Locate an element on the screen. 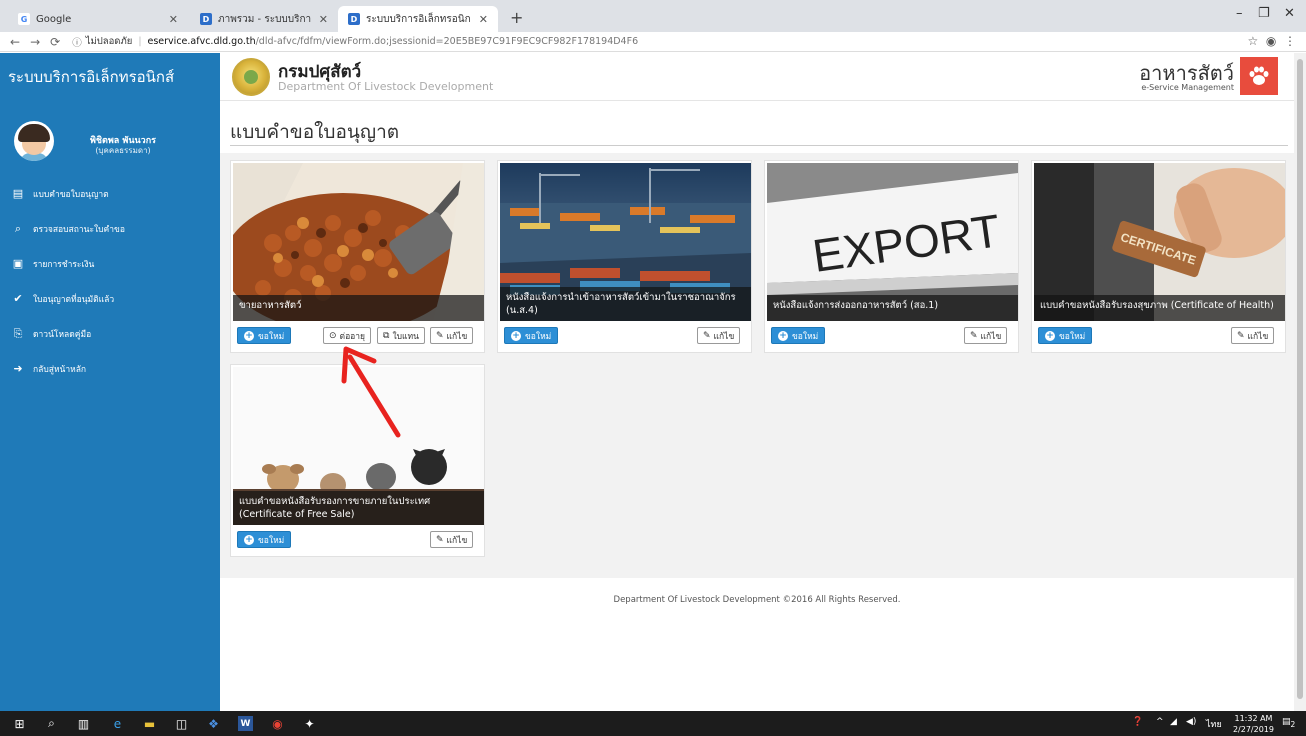 This screenshot has width=1306, height=736. sidebar-item-label: ดาวน์โหลดคู่มือ is located at coordinates (62, 334).